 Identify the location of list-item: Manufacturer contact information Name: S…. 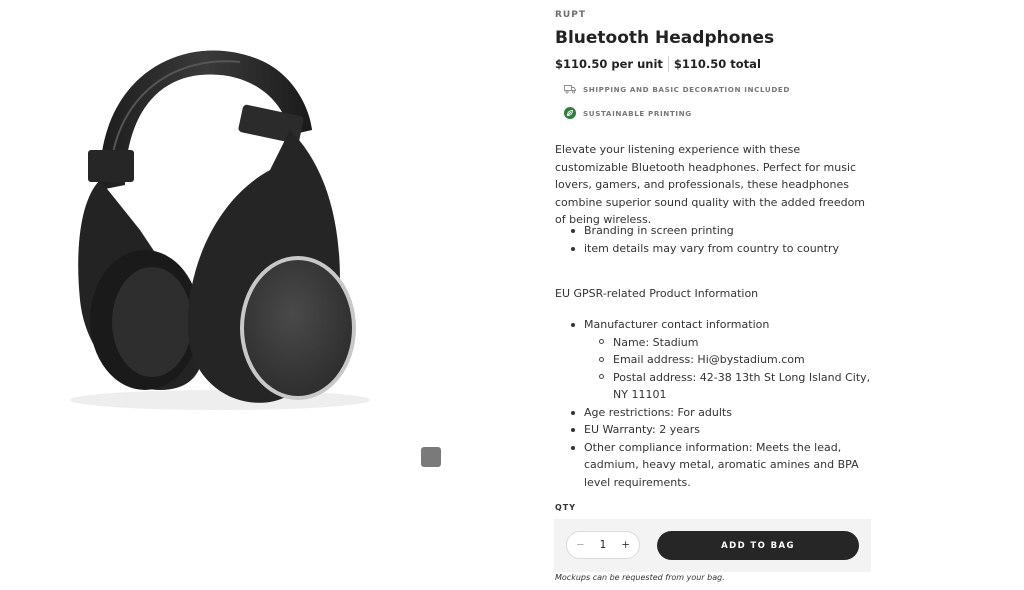
(723, 360).